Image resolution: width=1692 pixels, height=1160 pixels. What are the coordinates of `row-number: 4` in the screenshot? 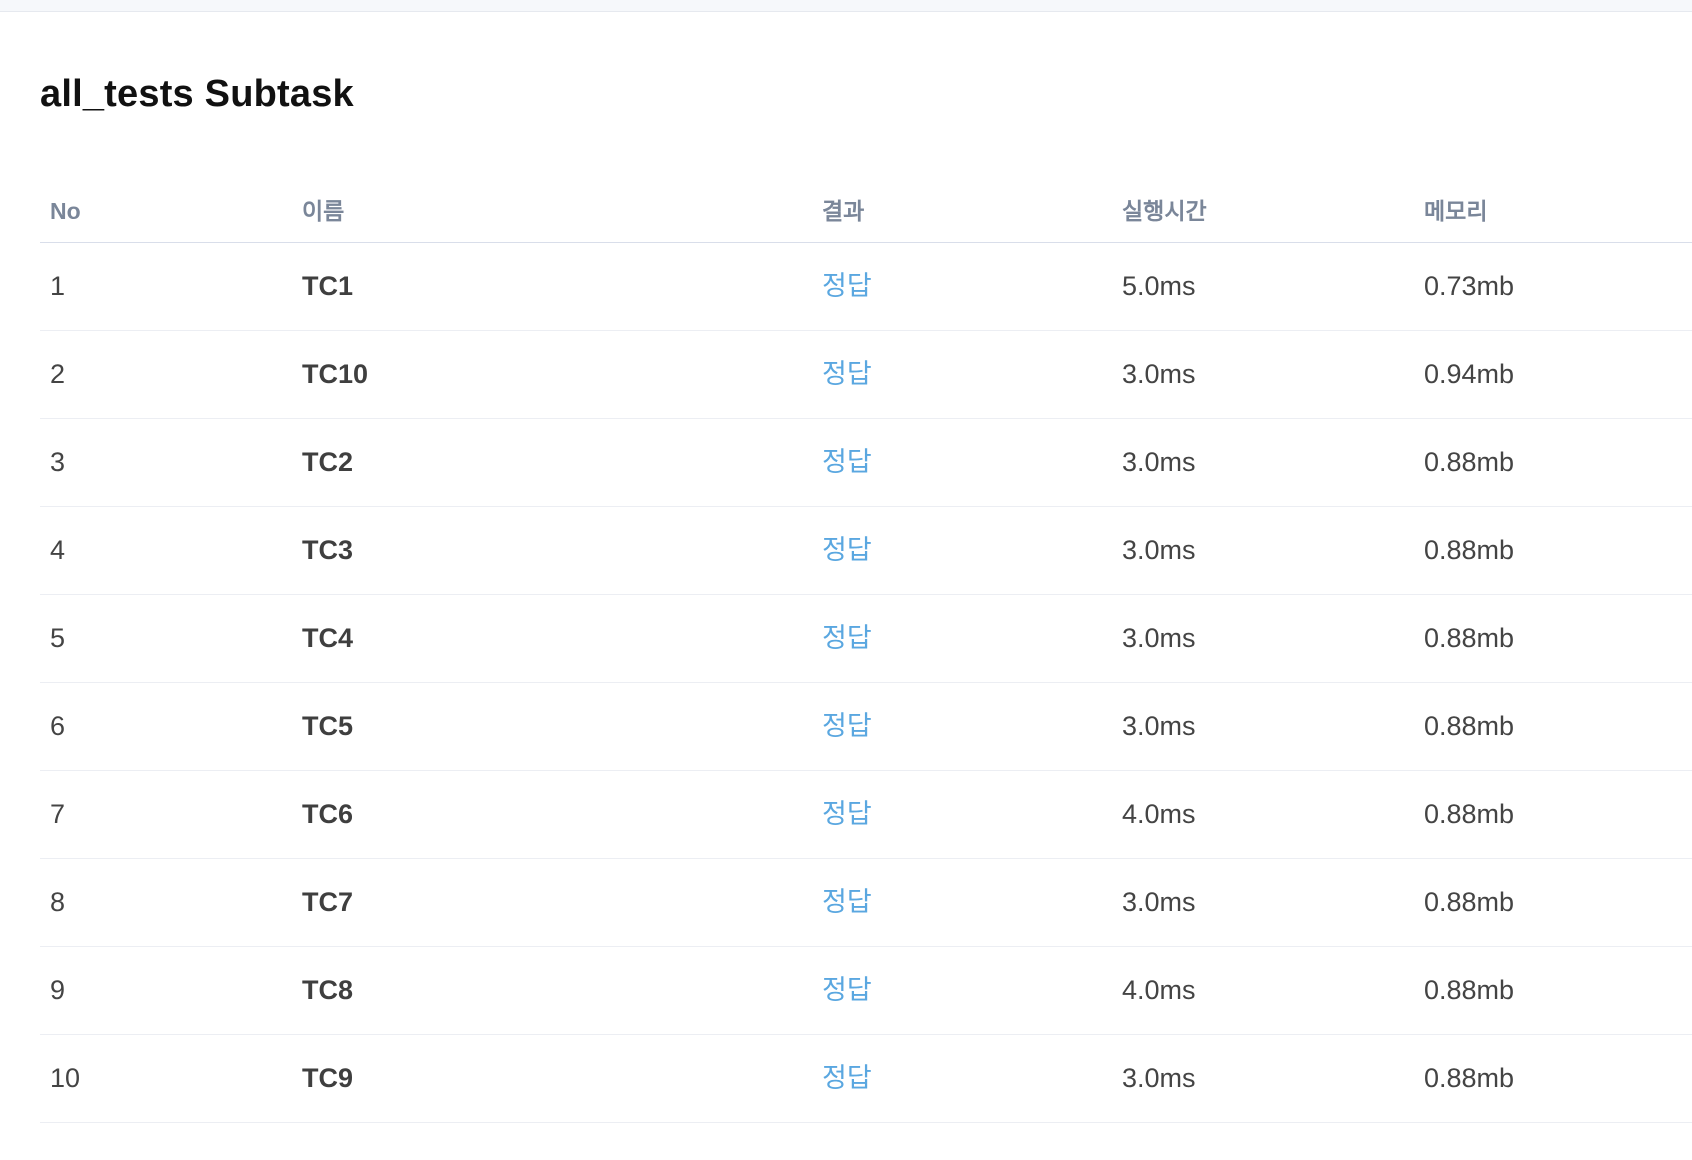 It's located at (58, 550).